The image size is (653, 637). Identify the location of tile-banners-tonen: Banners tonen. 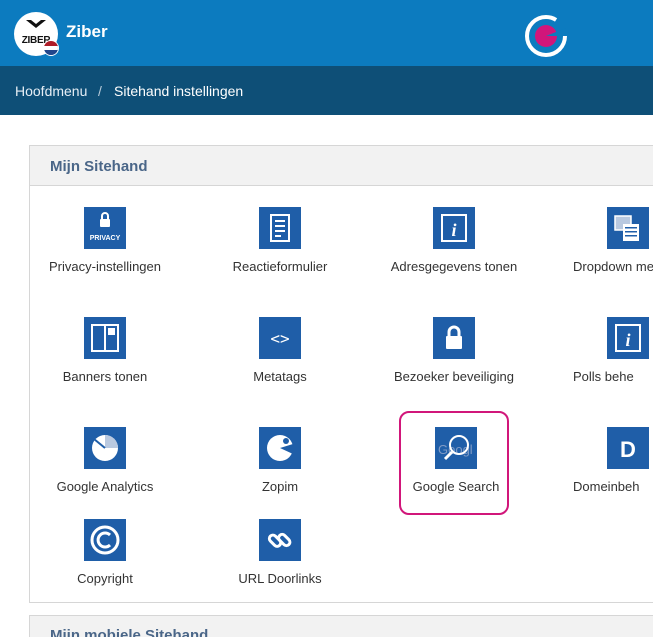
(105, 369).